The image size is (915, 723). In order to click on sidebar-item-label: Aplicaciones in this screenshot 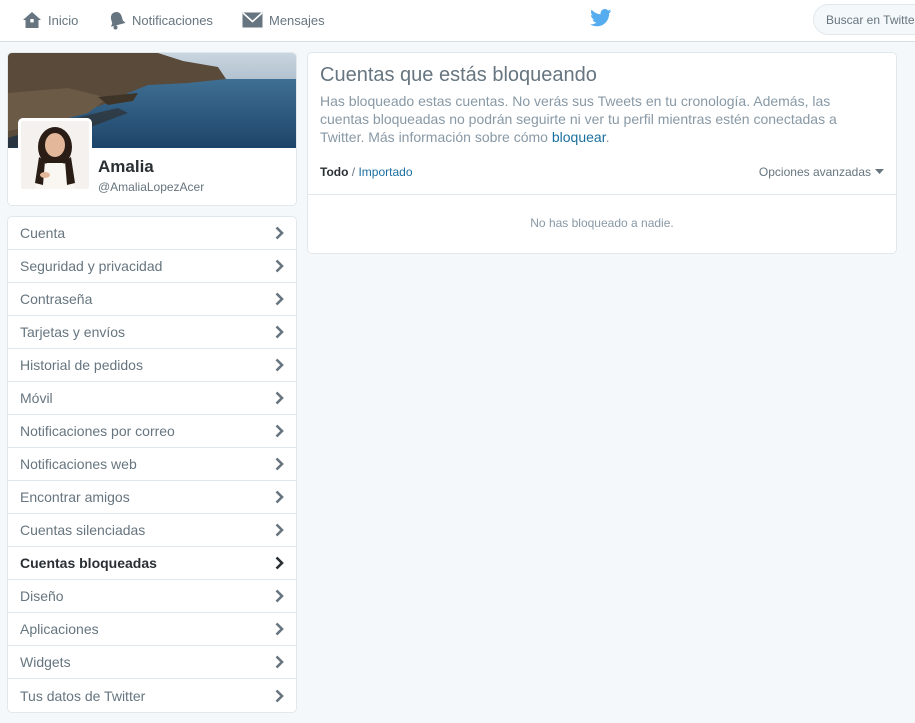, I will do `click(59, 629)`.